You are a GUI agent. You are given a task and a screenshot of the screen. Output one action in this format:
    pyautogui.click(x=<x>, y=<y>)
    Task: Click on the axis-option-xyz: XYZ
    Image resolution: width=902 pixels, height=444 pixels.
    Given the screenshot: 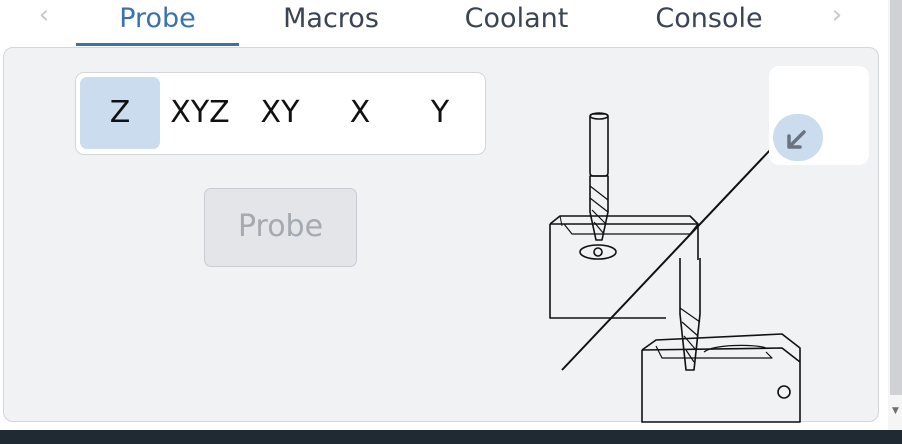 What is the action you would take?
    pyautogui.click(x=200, y=113)
    